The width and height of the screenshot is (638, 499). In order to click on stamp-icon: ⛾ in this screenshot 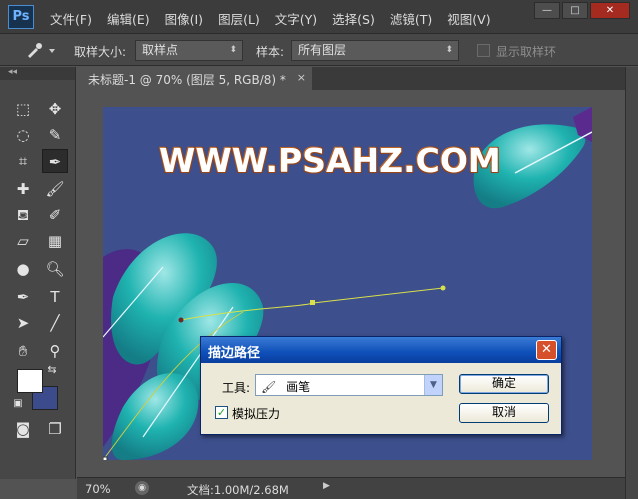, I will do `click(23, 215)`.